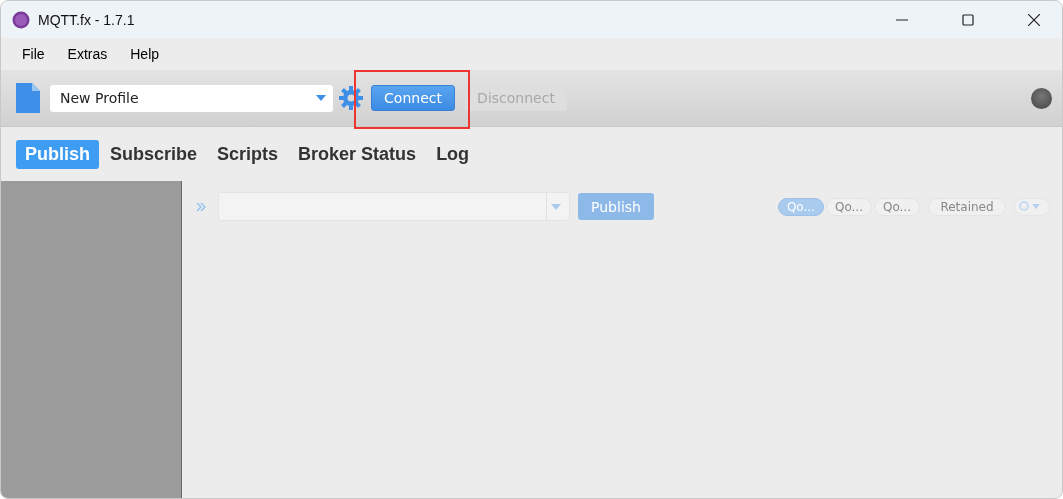 The width and height of the screenshot is (1063, 499). I want to click on app-logo-icon, so click(21, 19).